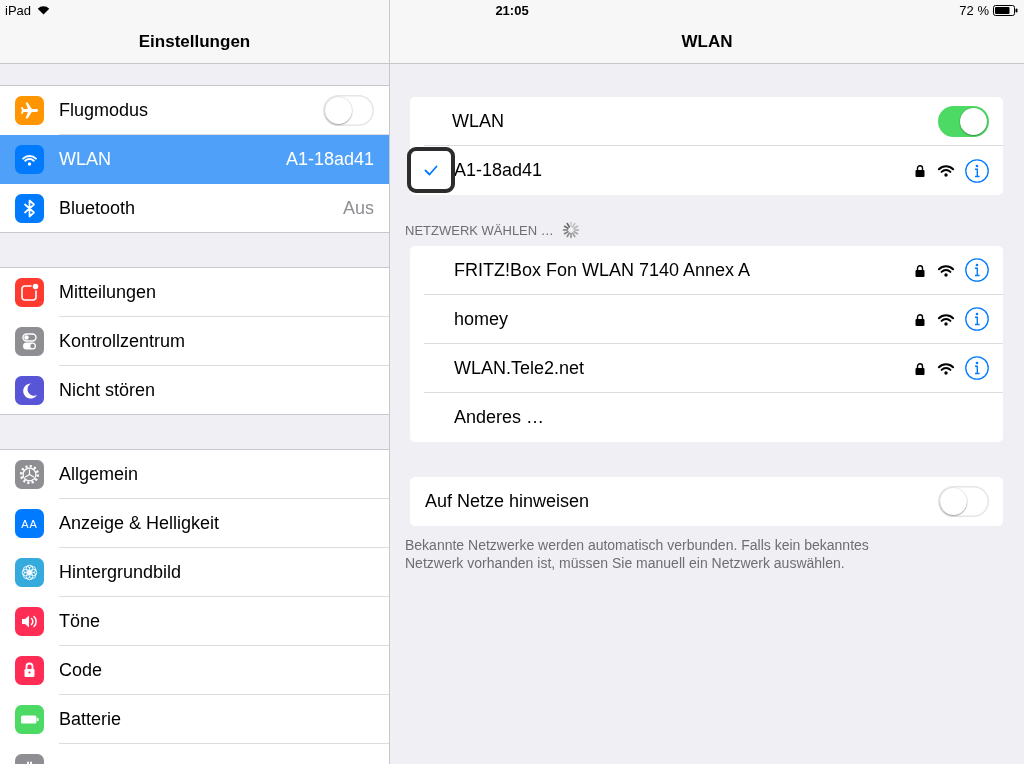 This screenshot has width=1024, height=764. I want to click on settings-row: AA Anzeige & Helligkeit, so click(194, 523).